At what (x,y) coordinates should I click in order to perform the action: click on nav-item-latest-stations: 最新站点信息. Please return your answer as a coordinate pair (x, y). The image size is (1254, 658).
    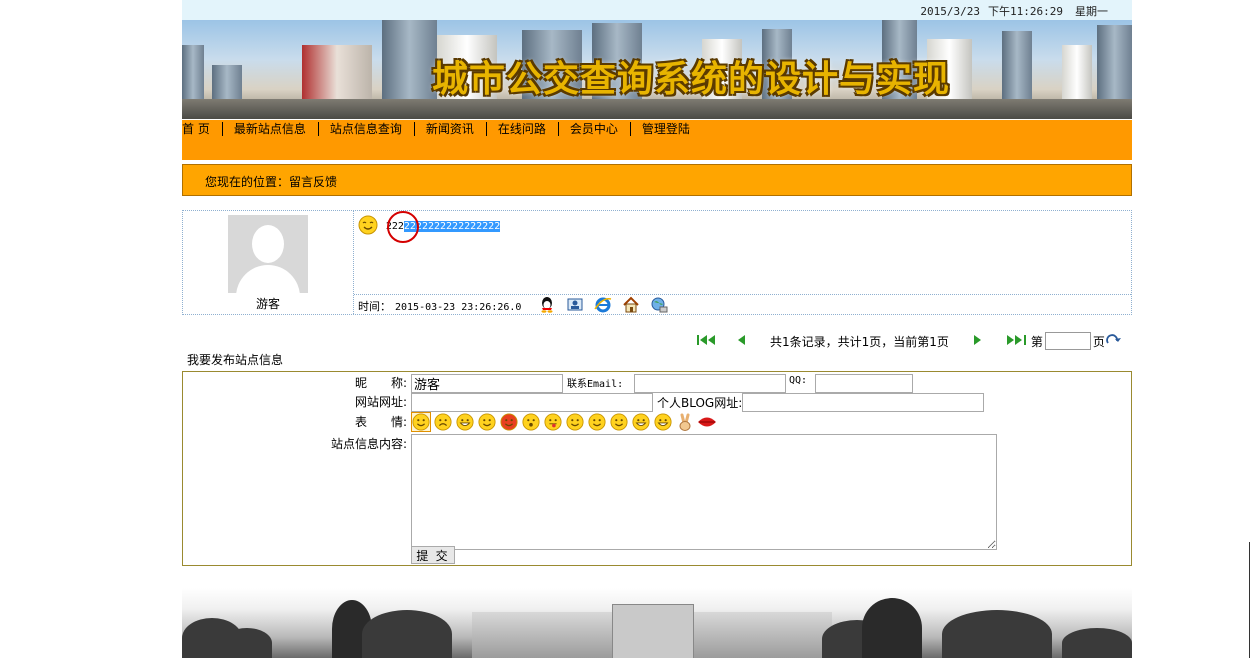
    Looking at the image, I should click on (271, 129).